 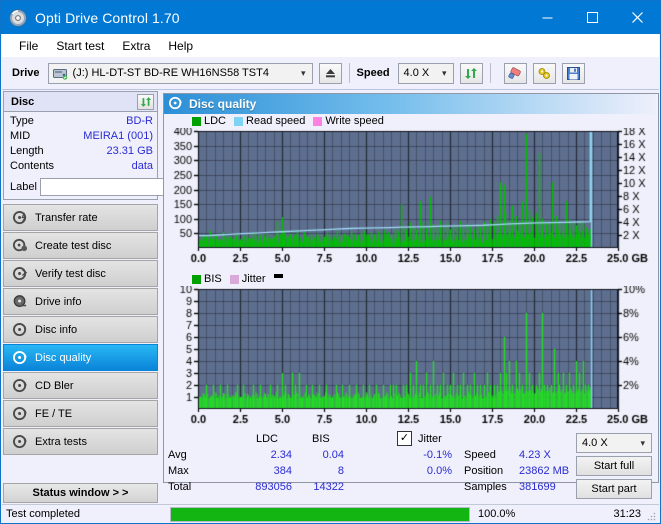 I want to click on progress-bar, so click(x=320, y=514).